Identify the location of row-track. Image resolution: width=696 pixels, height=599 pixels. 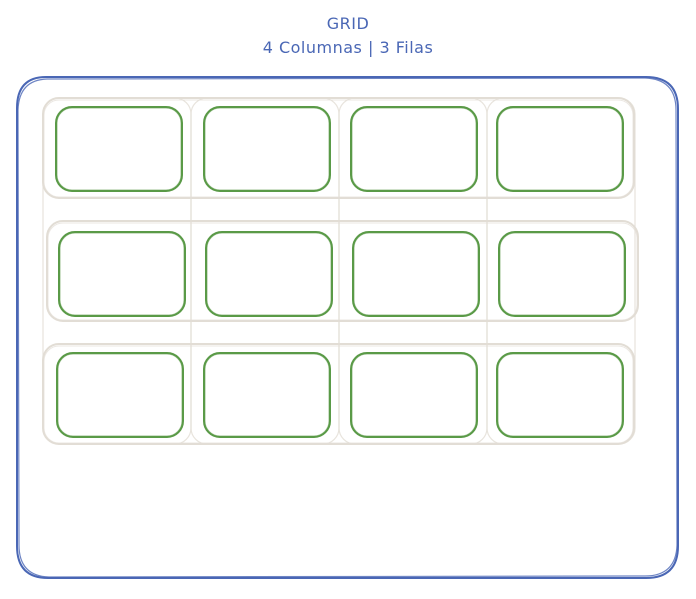
(342, 271).